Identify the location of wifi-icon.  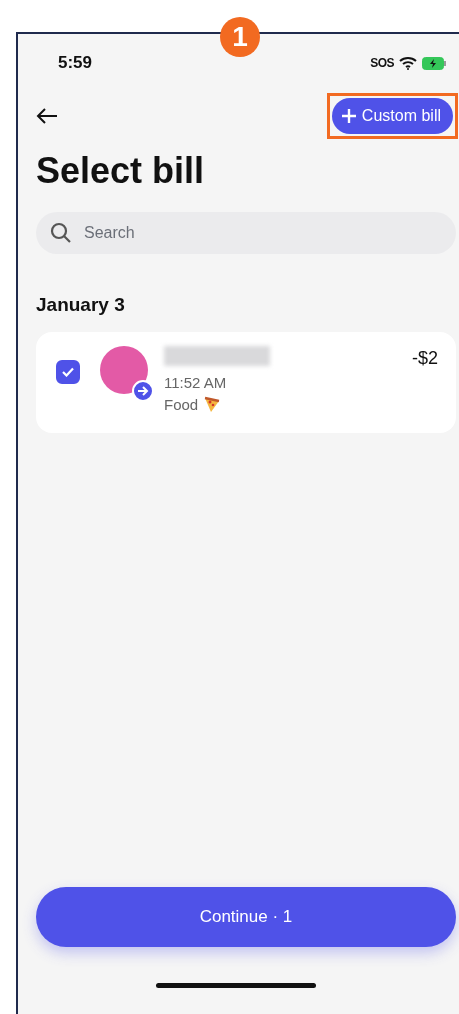
(408, 63).